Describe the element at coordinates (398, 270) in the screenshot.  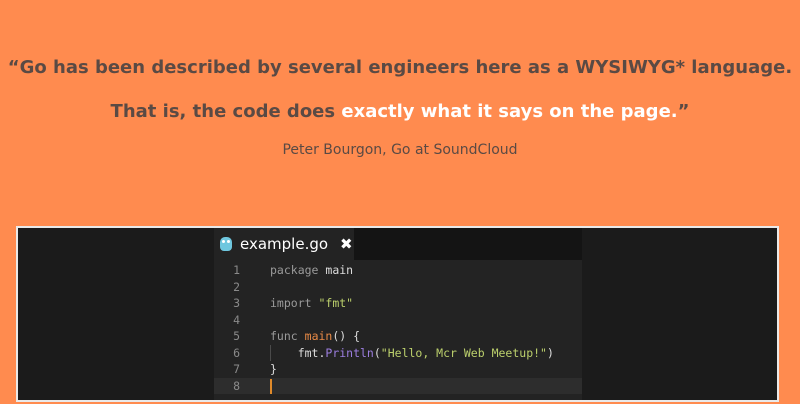
I see `code-line: 1 package main` at that location.